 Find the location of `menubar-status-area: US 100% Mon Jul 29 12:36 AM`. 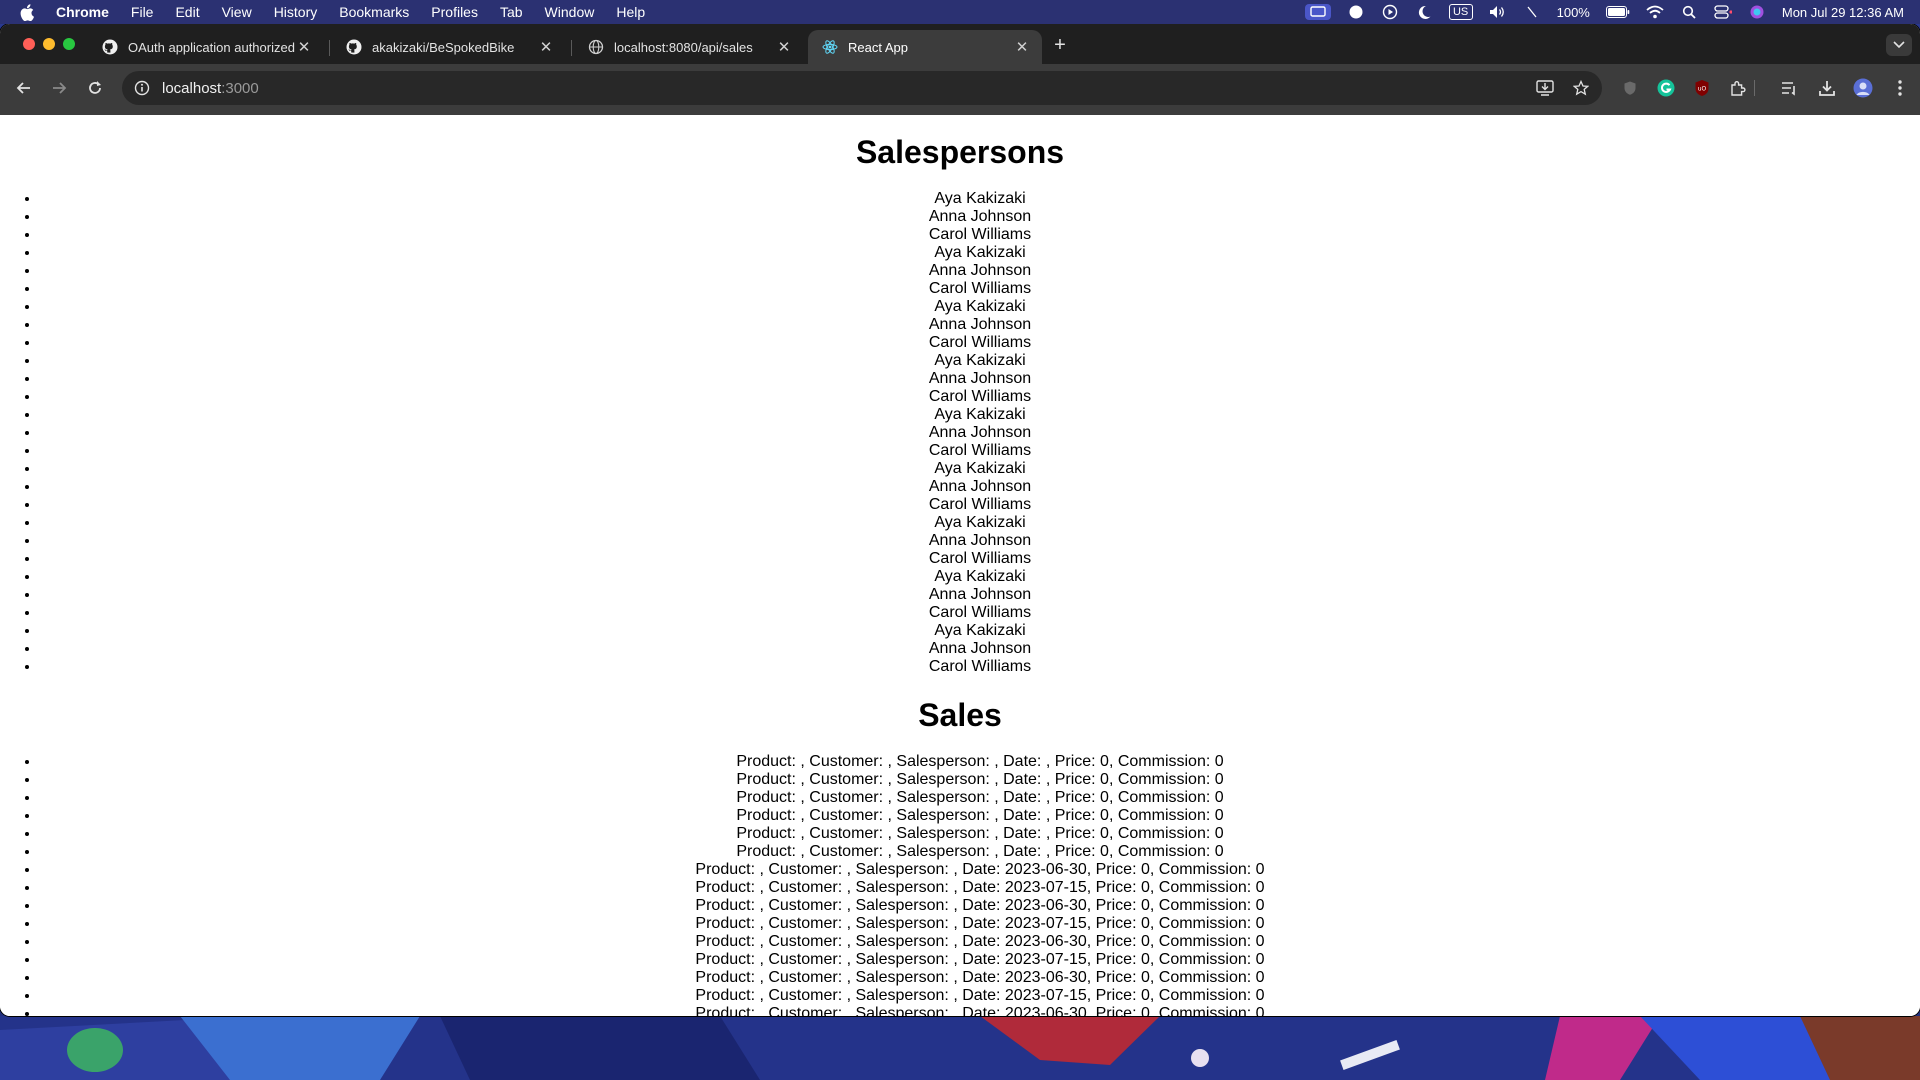

menubar-status-area: US 100% Mon Jul 29 12:36 AM is located at coordinates (1604, 12).